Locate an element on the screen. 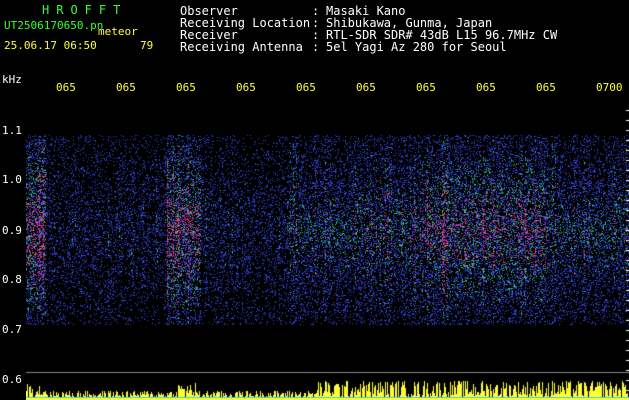 The image size is (629, 400). freq-tick-0.8: 0.8 is located at coordinates (12, 279).